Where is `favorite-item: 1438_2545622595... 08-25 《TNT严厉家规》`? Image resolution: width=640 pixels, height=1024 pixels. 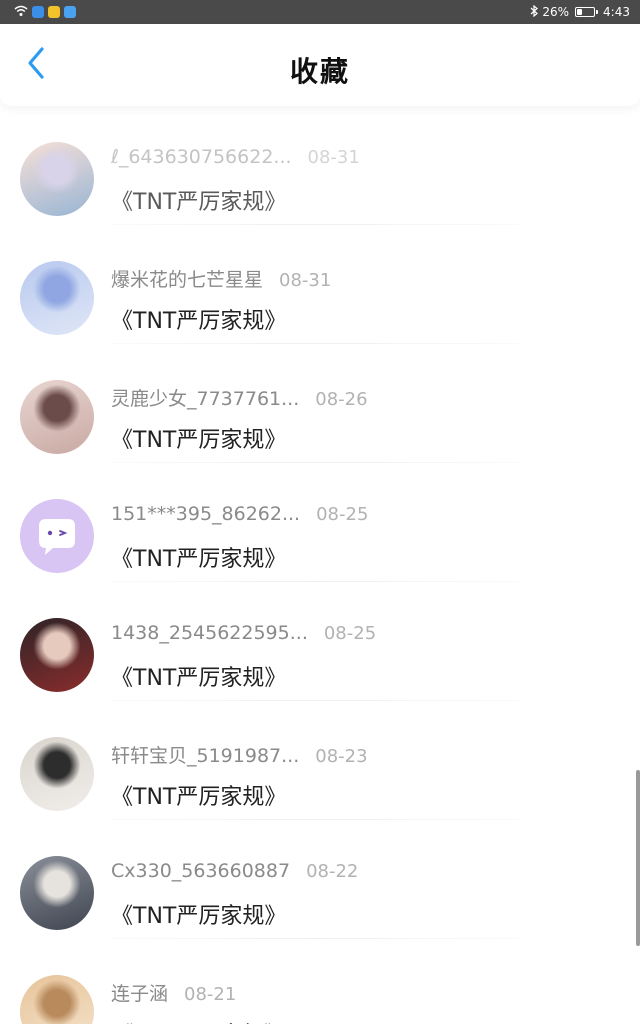 favorite-item: 1438_2545622595... 08-25 《TNT严厉家规》 is located at coordinates (320, 641).